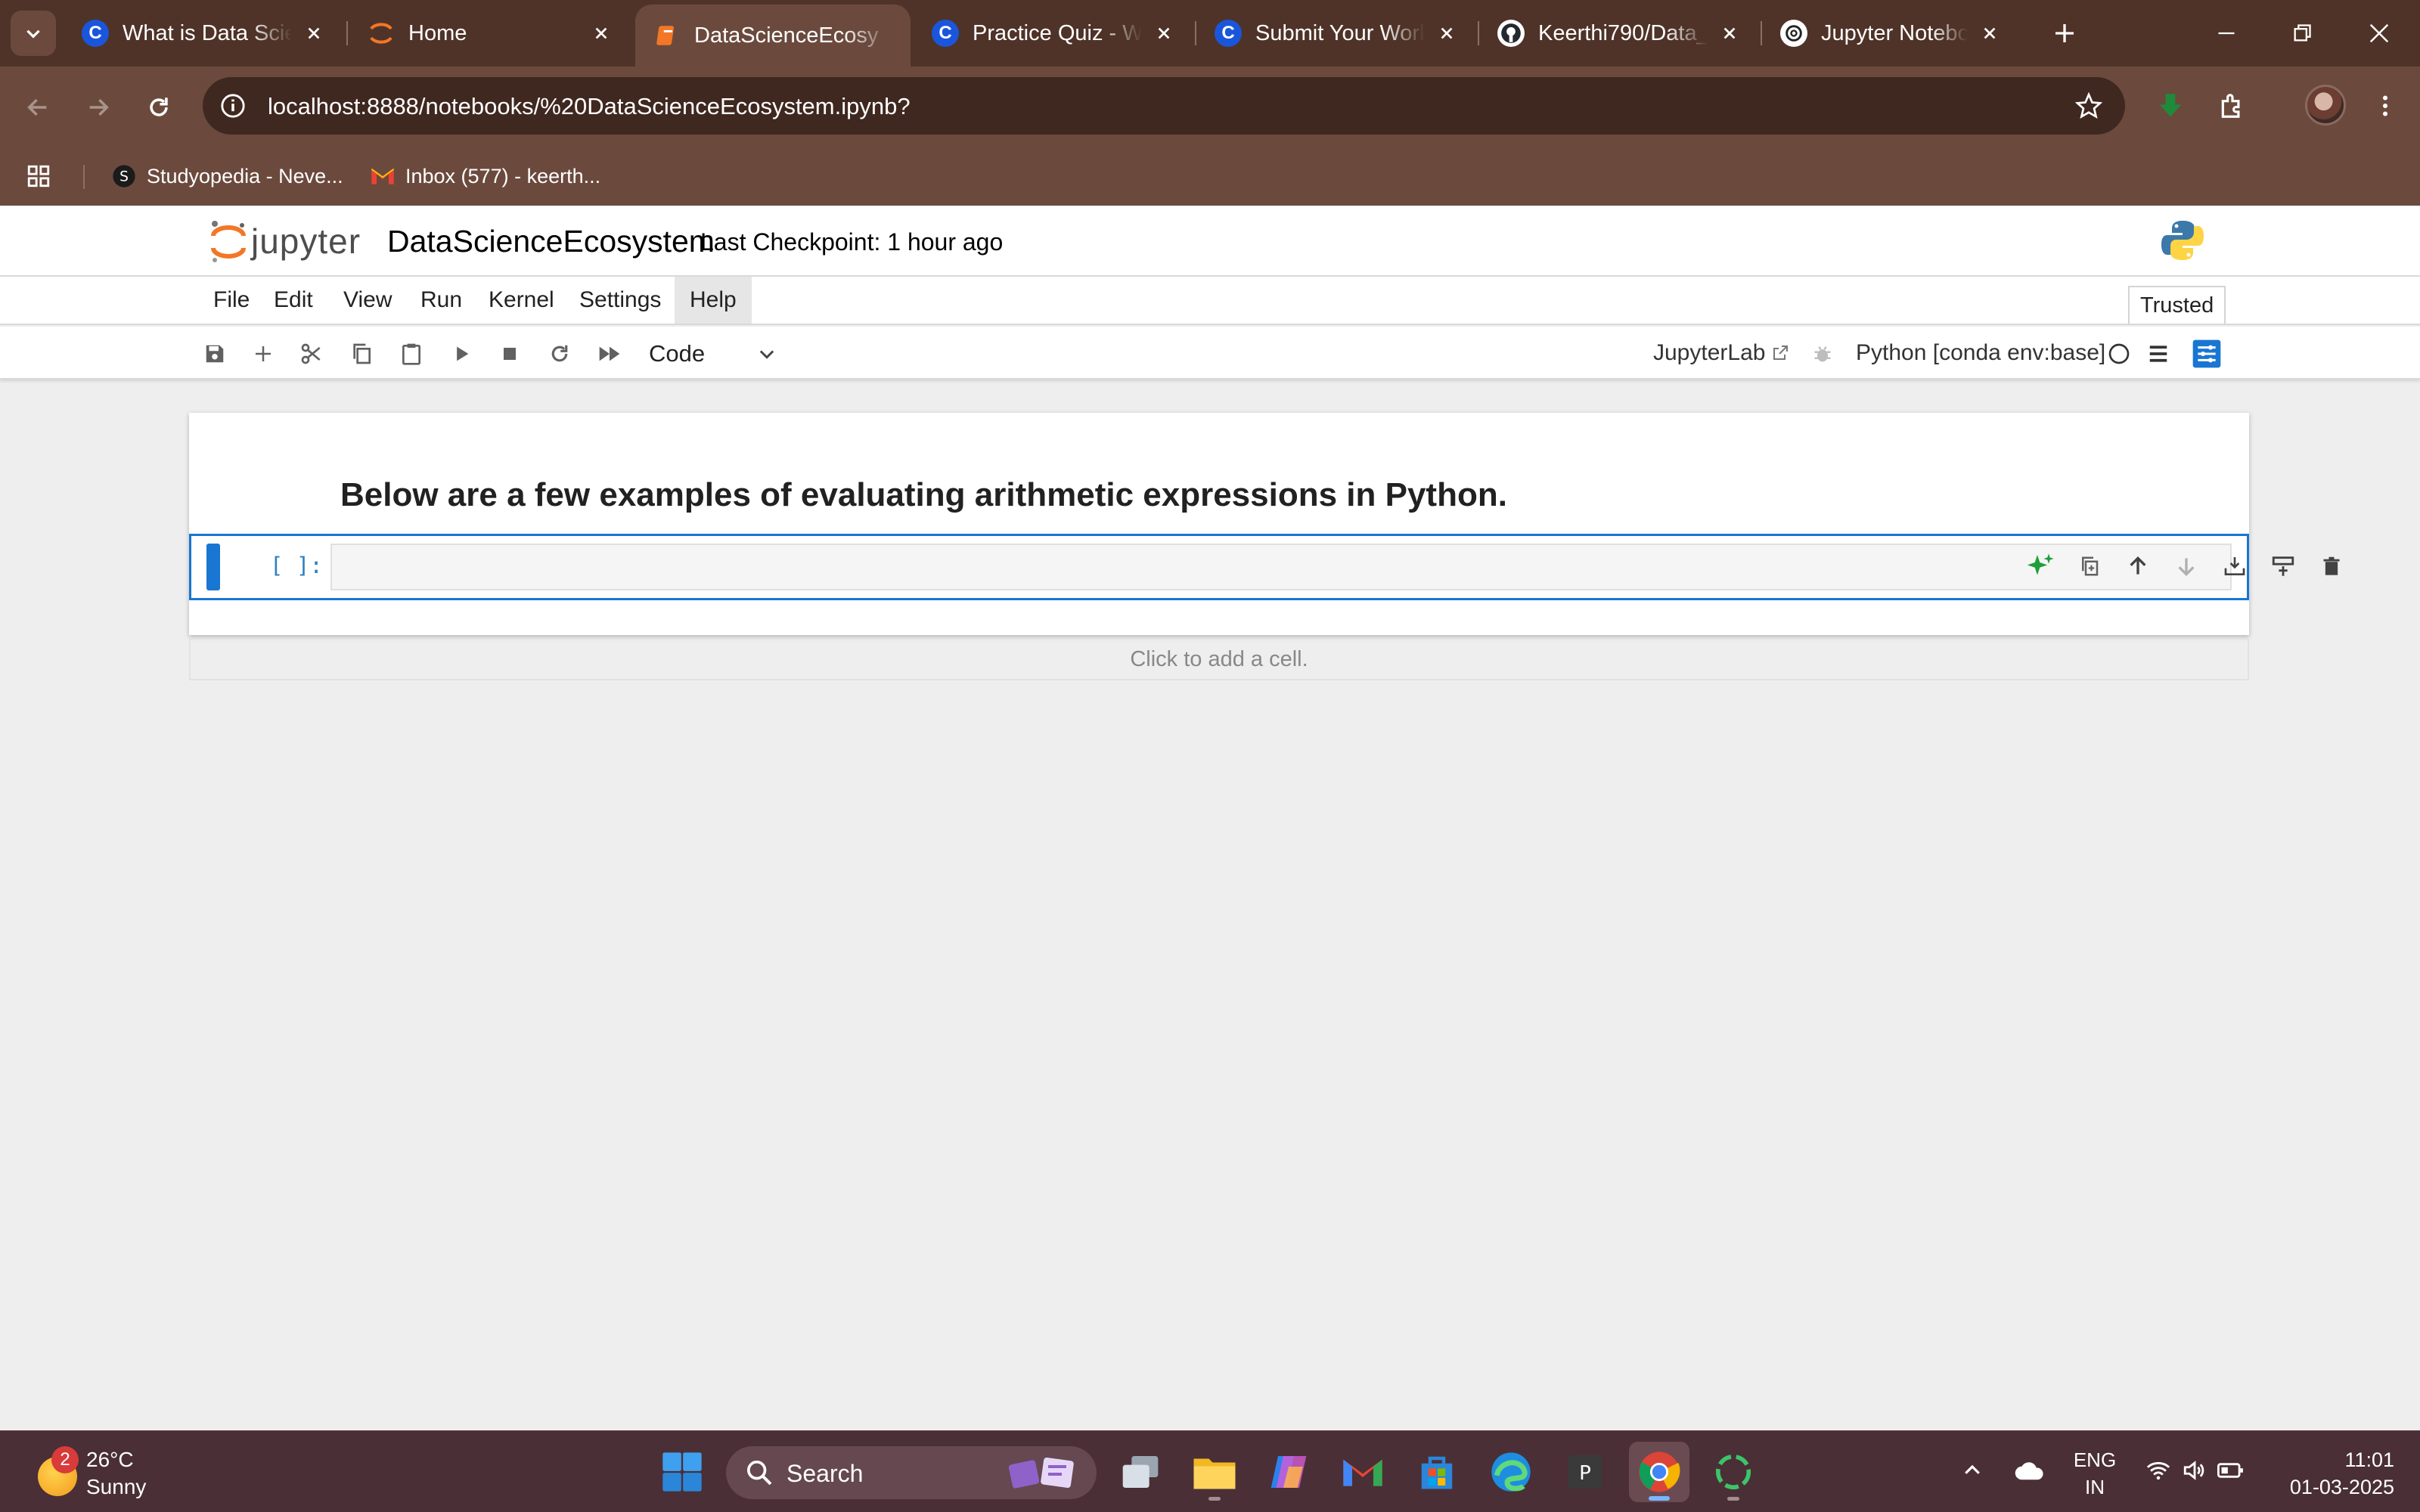  What do you see at coordinates (2379, 34) in the screenshot?
I see `window-close-button` at bounding box center [2379, 34].